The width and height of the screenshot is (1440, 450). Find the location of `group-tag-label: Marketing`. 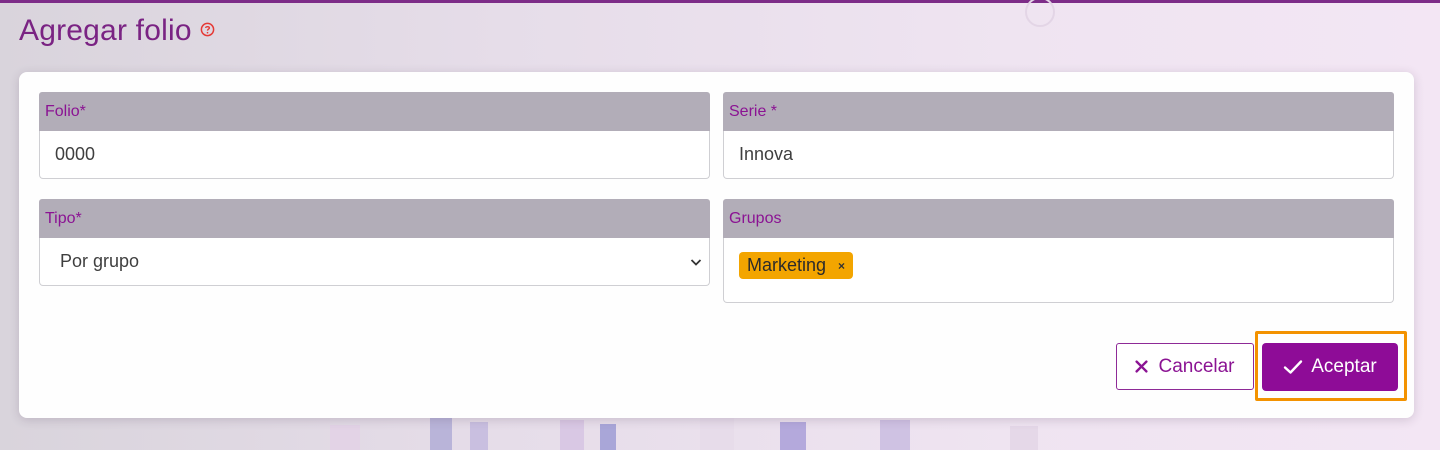

group-tag-label: Marketing is located at coordinates (787, 265).